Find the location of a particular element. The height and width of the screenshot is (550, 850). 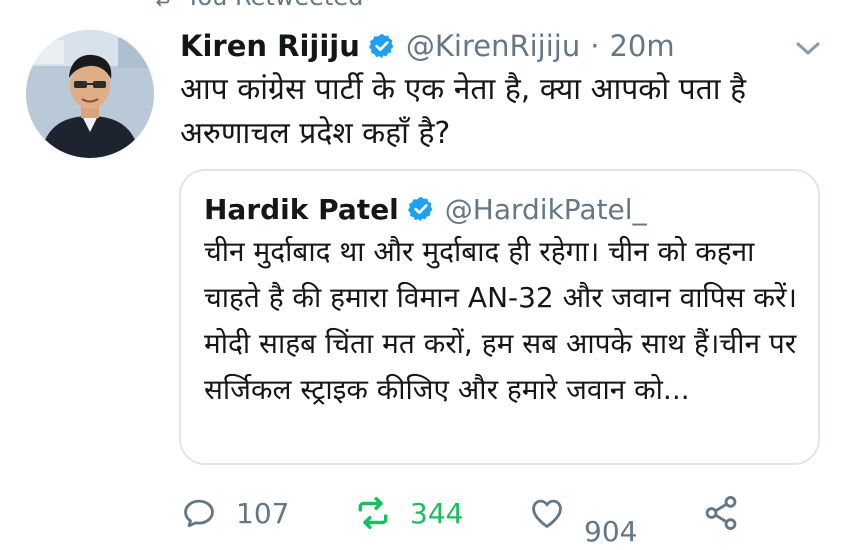

avatar is located at coordinates (90, 94).